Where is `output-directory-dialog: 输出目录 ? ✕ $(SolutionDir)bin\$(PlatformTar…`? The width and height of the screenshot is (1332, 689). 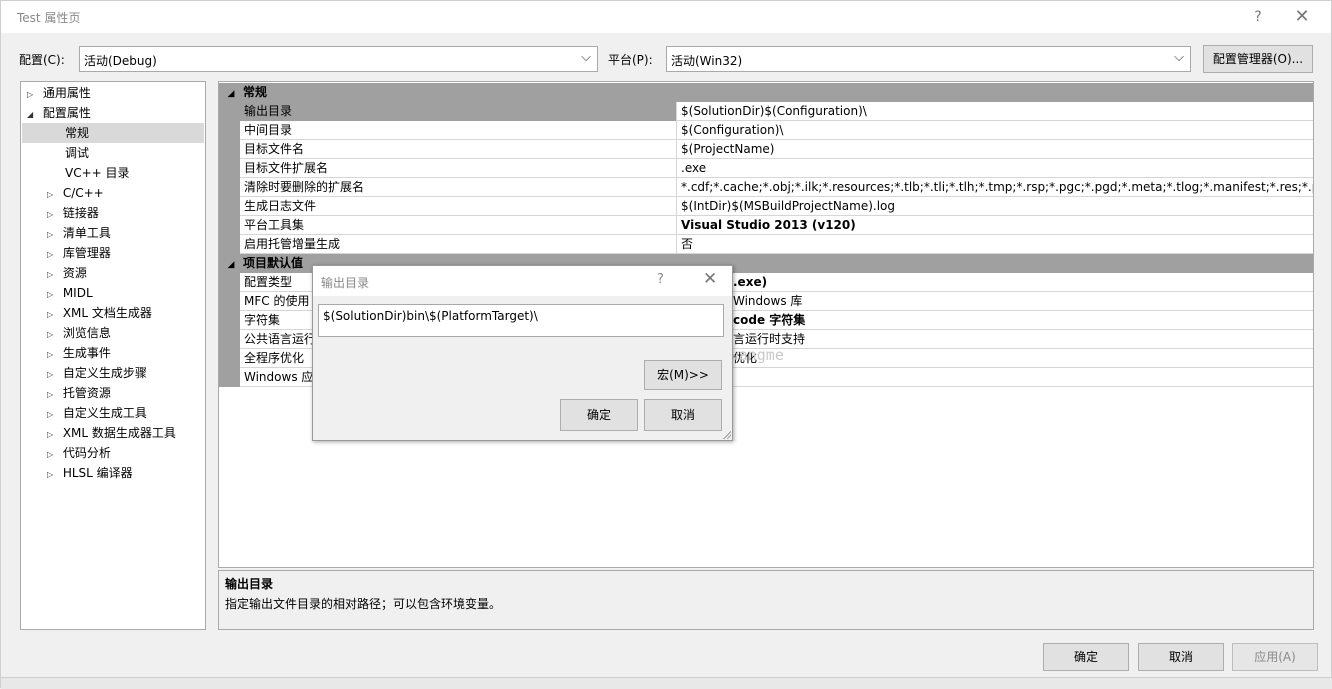 output-directory-dialog: 输出目录 ? ✕ $(SolutionDir)bin\$(PlatformTar… is located at coordinates (522, 353).